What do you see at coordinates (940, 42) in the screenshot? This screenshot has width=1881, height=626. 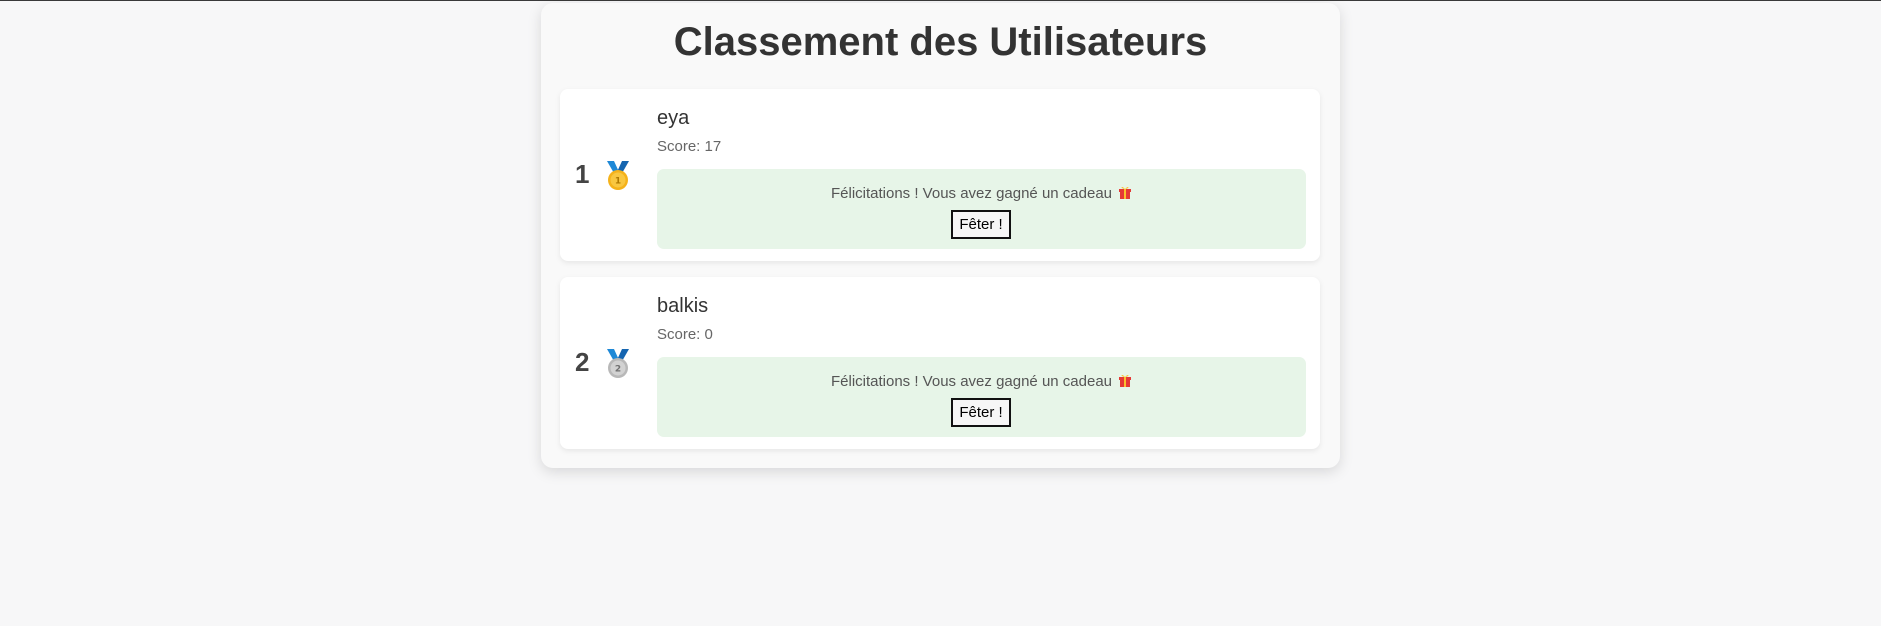 I see `page-title: Classement des Utilisateurs` at bounding box center [940, 42].